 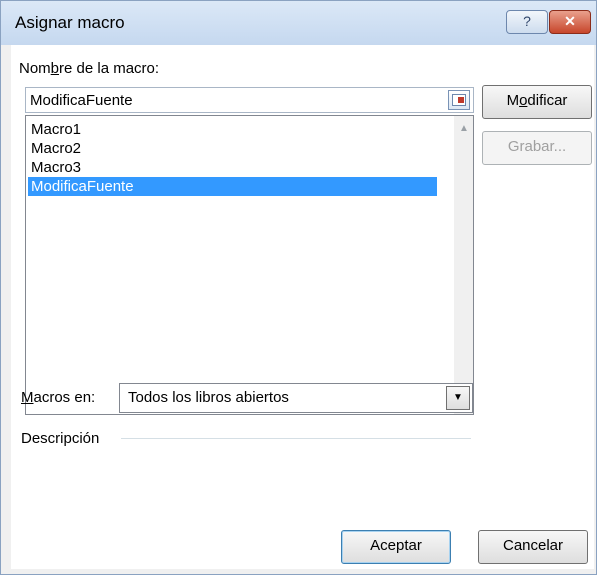 I want to click on help-button: ?, so click(x=527, y=22).